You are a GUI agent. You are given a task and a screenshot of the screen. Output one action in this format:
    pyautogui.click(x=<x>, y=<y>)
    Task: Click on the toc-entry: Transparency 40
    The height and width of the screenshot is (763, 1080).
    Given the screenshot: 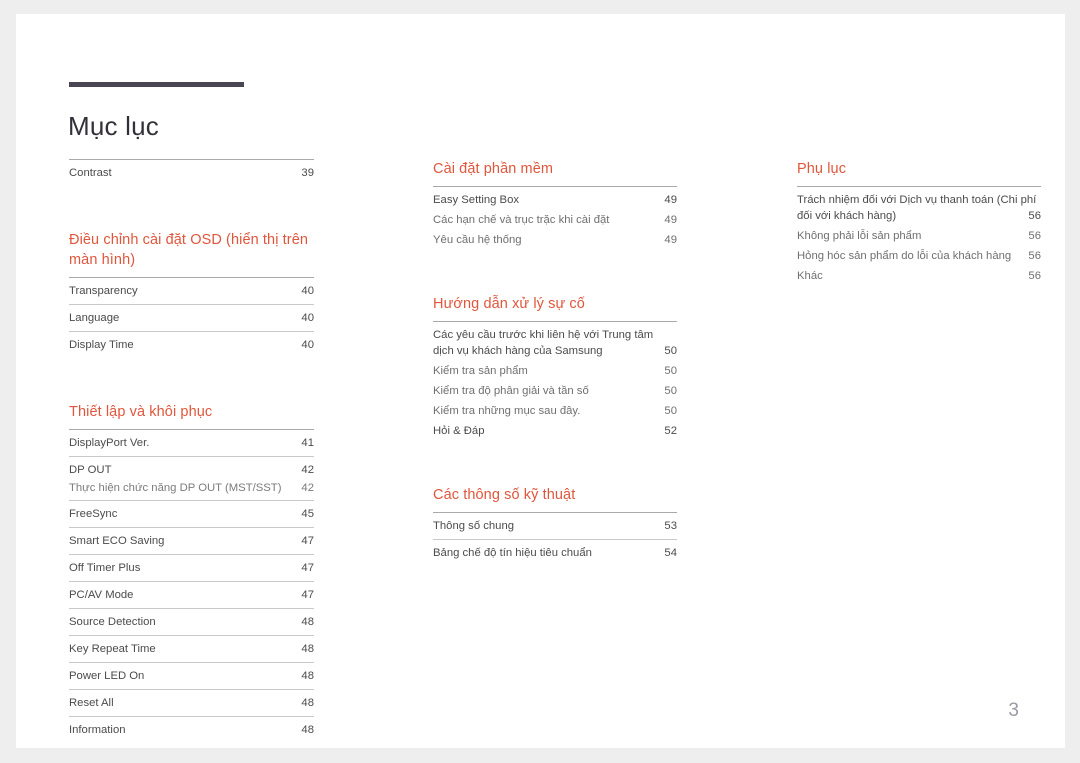 What is the action you would take?
    pyautogui.click(x=191, y=291)
    